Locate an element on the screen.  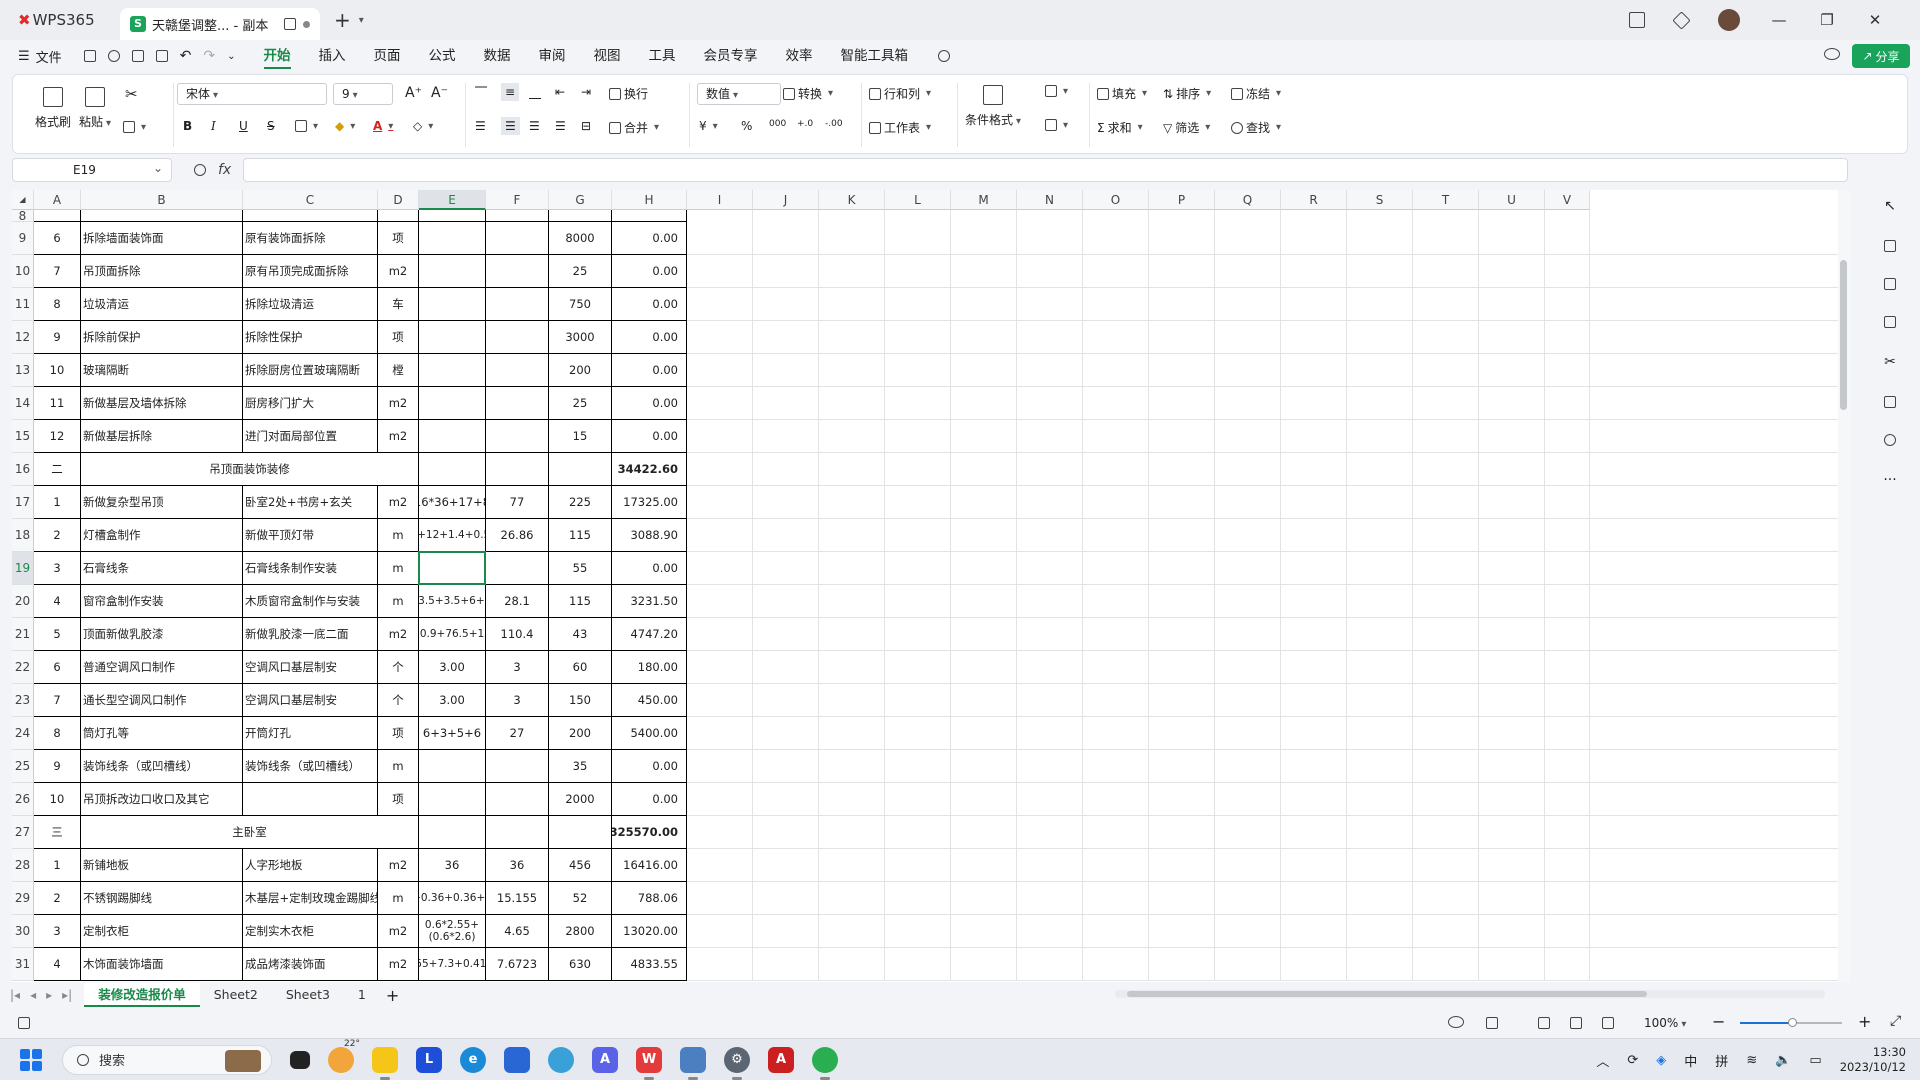
fullscreen-icon: ⤢ is located at coordinates (1895, 1021).